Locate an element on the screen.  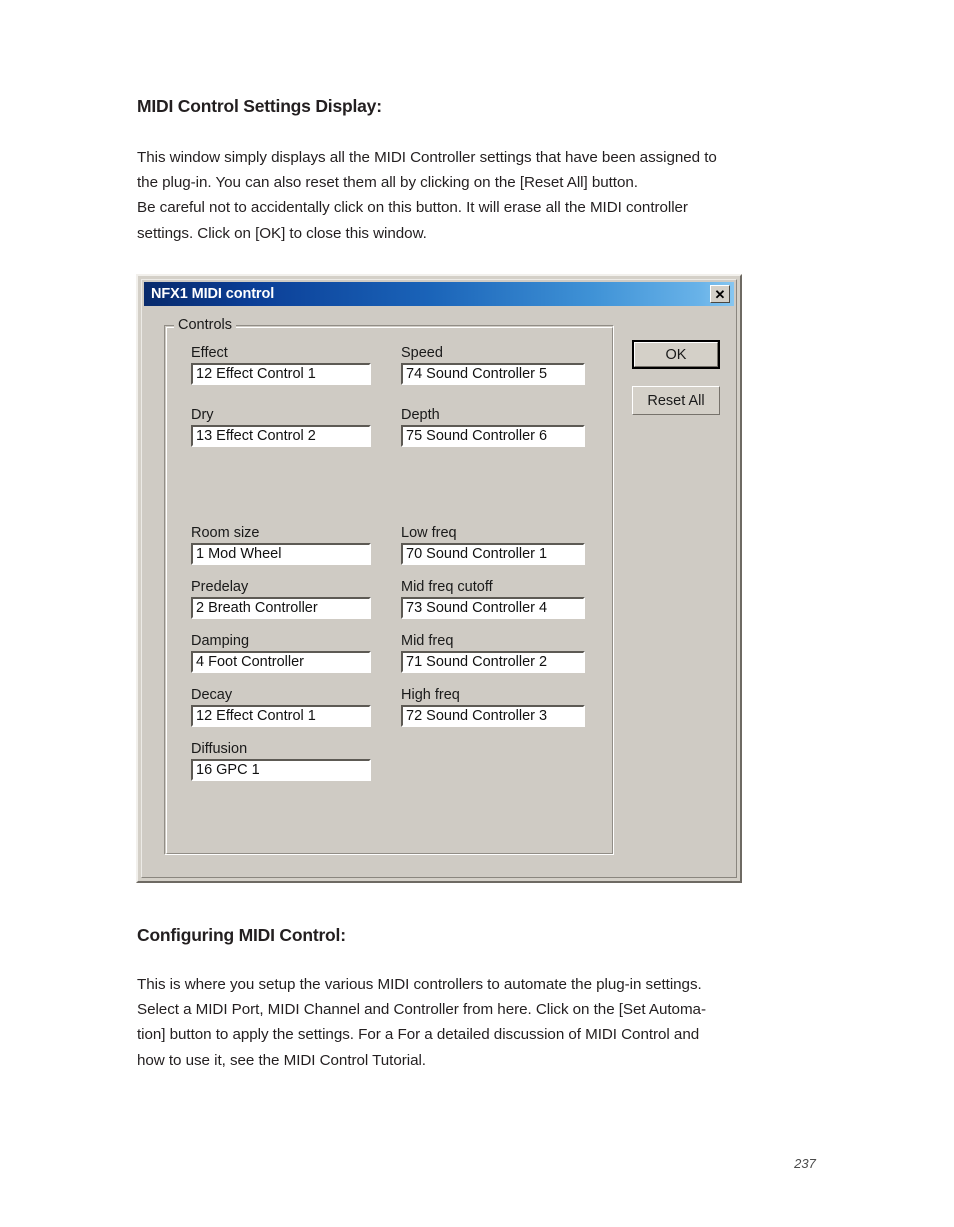
ok-button-face: OK is located at coordinates (676, 354).